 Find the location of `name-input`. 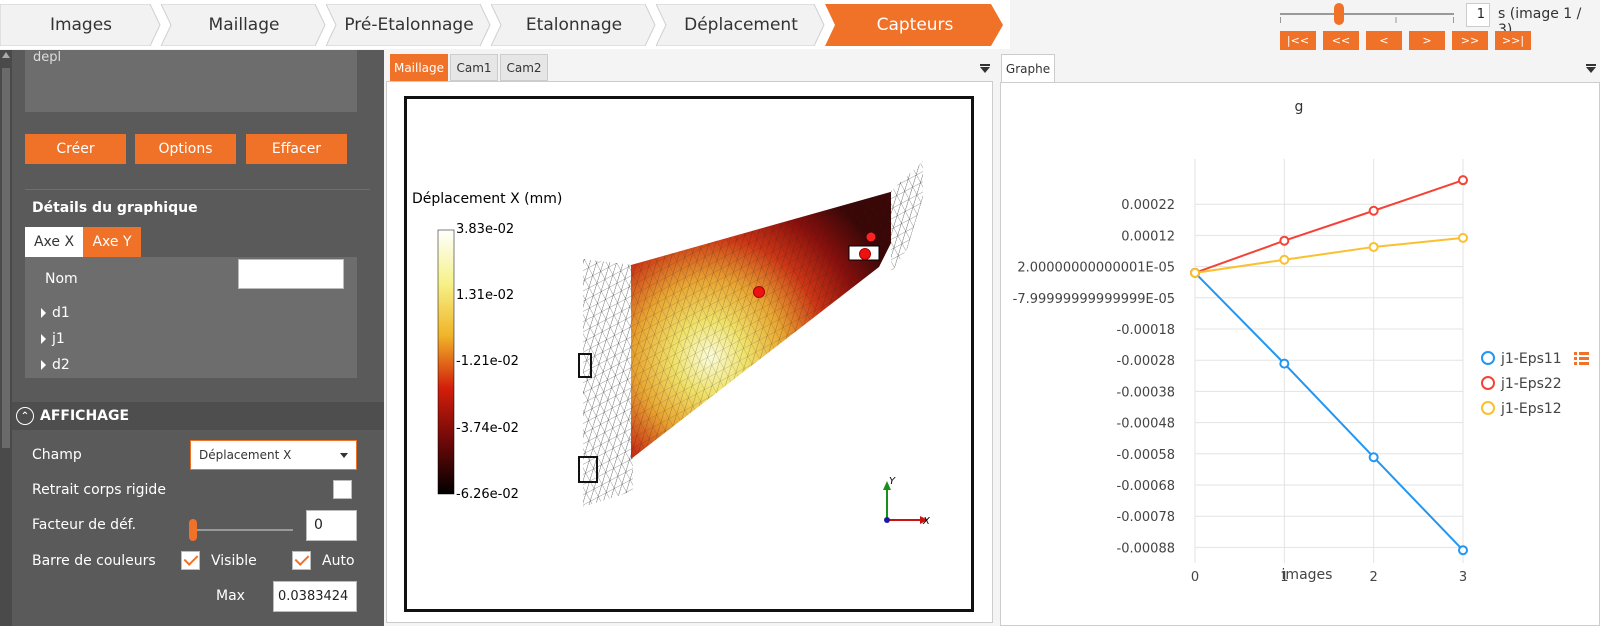

name-input is located at coordinates (291, 274).